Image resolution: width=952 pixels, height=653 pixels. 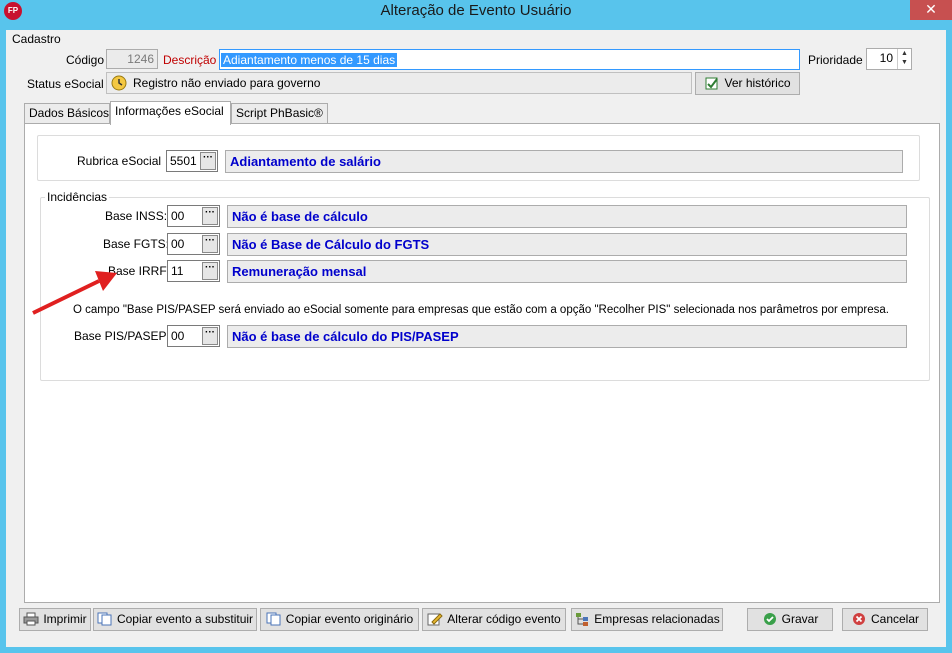 I want to click on imprimir-button: Imprimir, so click(x=55, y=619).